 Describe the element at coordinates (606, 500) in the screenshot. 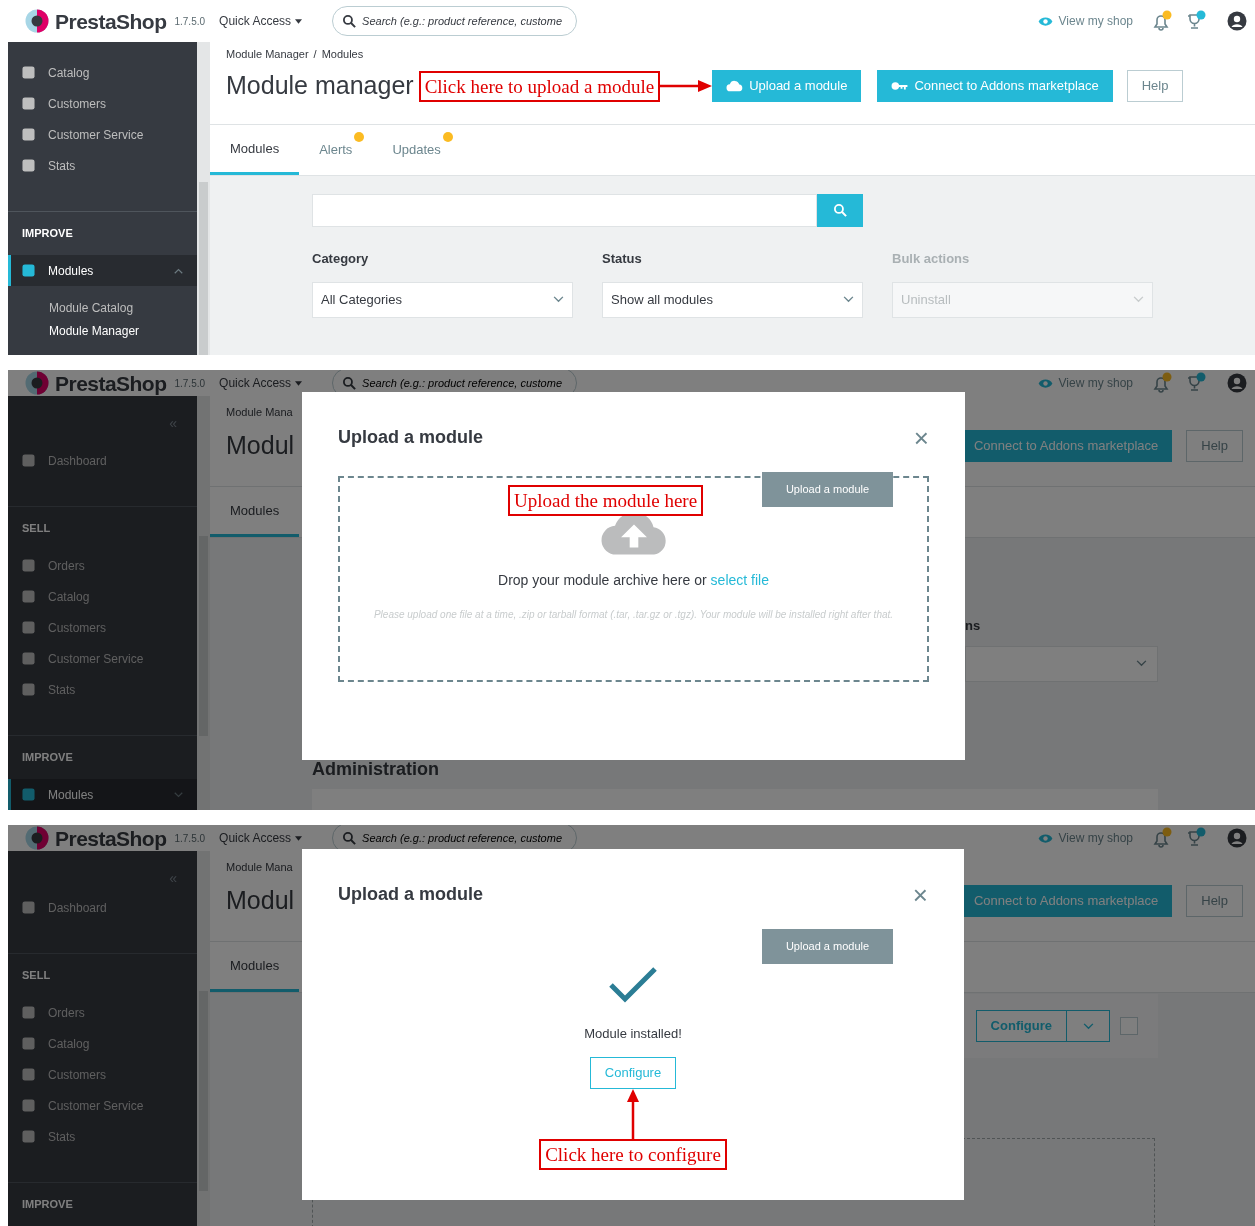

I see `annotation-callout: Upload the module here` at that location.